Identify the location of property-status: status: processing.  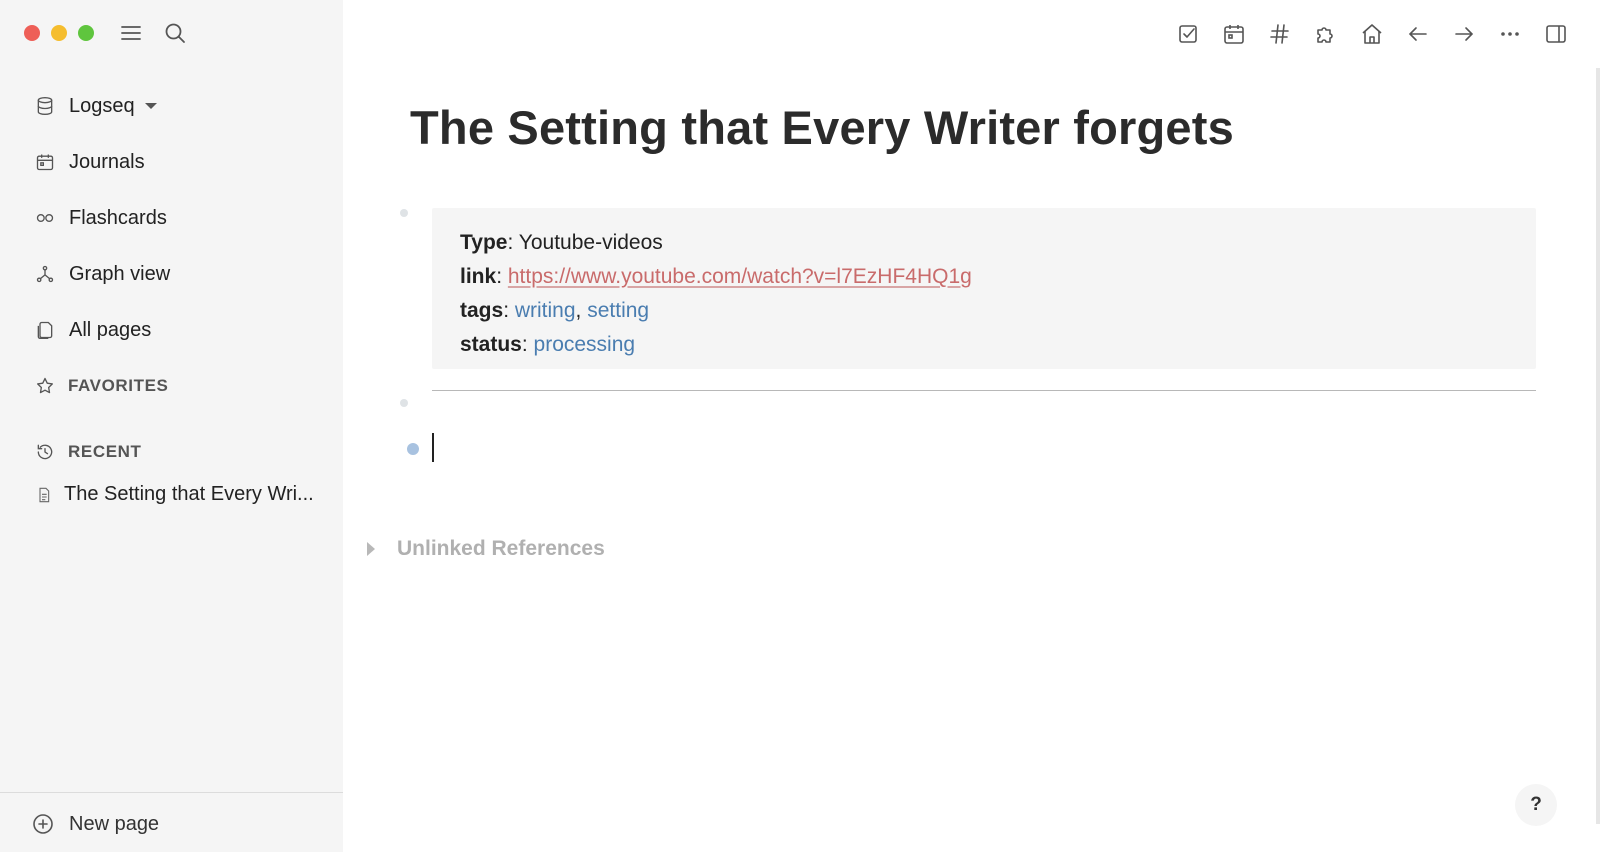
(548, 344).